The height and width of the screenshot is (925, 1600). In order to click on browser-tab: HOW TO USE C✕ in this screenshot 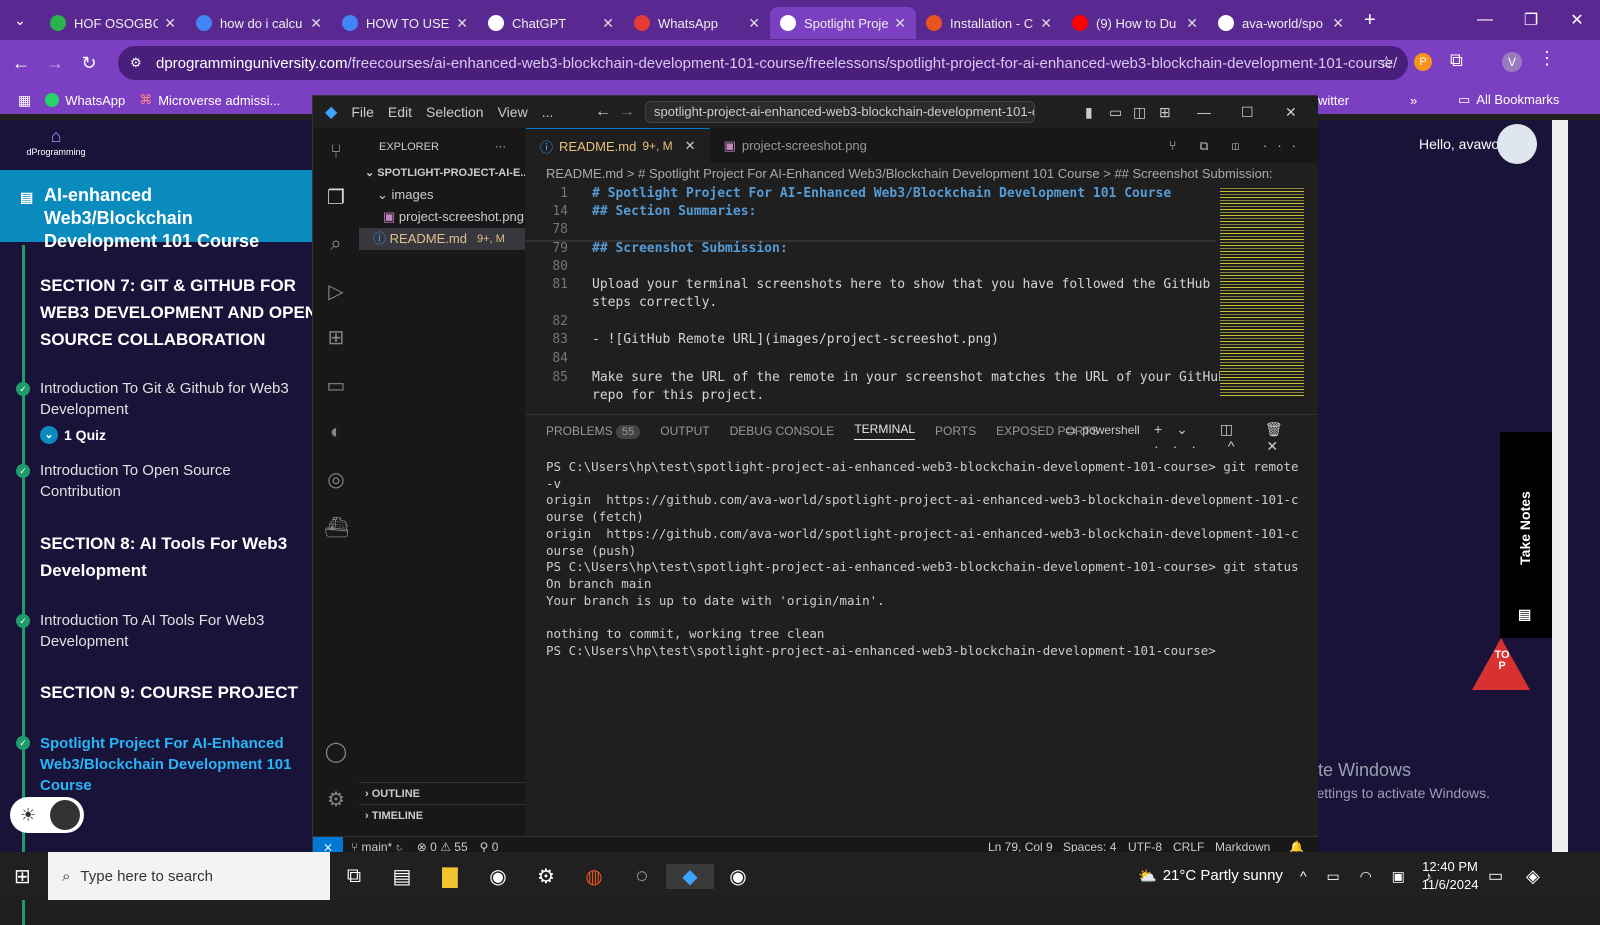, I will do `click(405, 23)`.